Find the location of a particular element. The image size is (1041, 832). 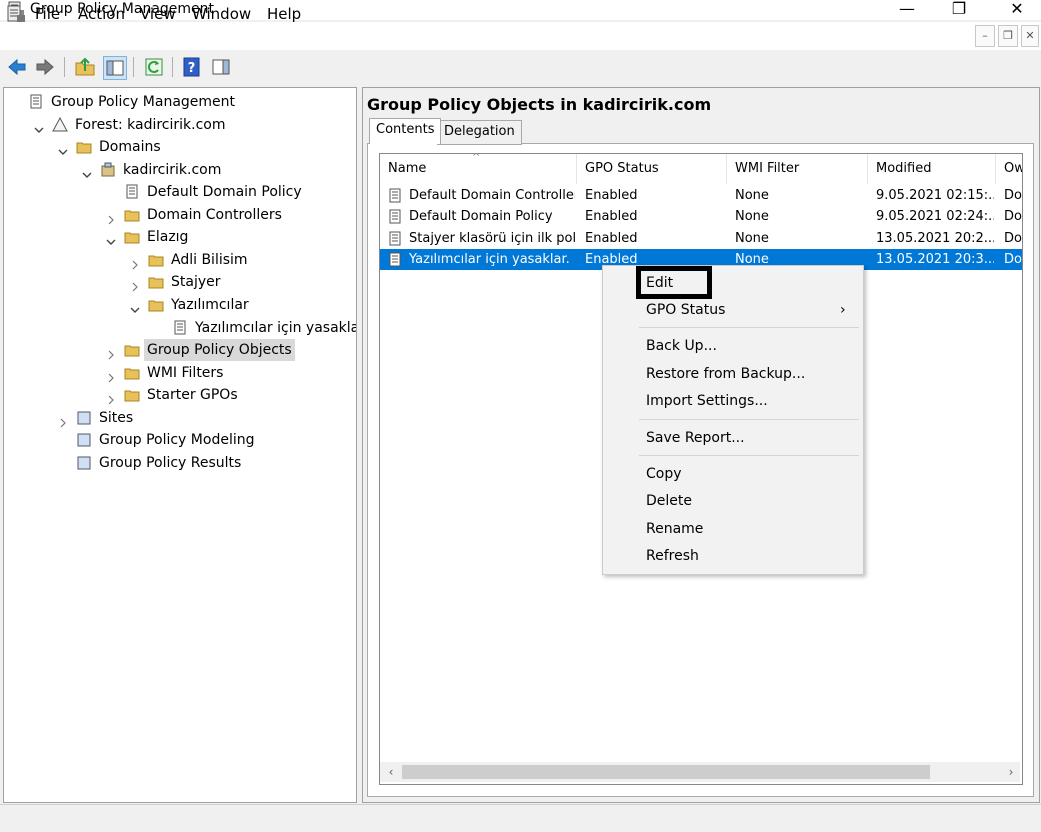

tab-delegation: Delegation is located at coordinates (479, 132).